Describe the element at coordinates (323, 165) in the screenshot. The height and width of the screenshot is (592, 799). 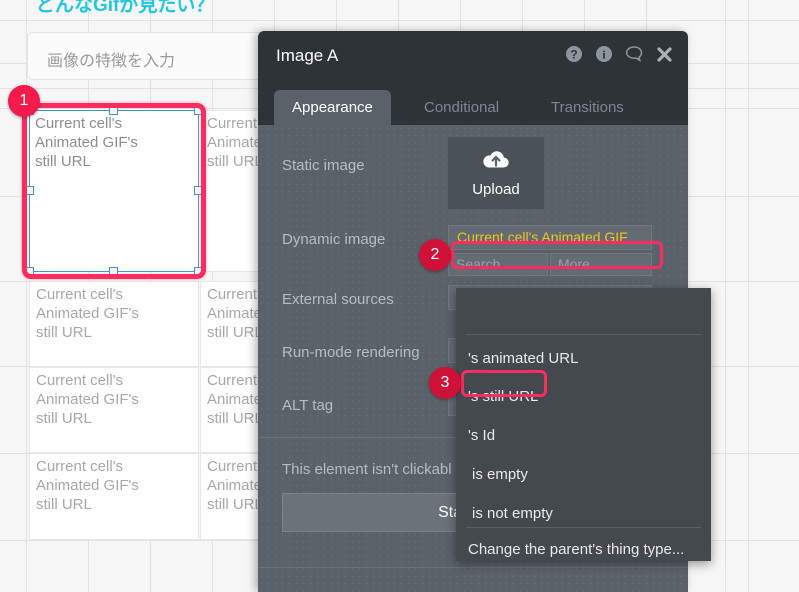
I see `static-image-label: Static image` at that location.